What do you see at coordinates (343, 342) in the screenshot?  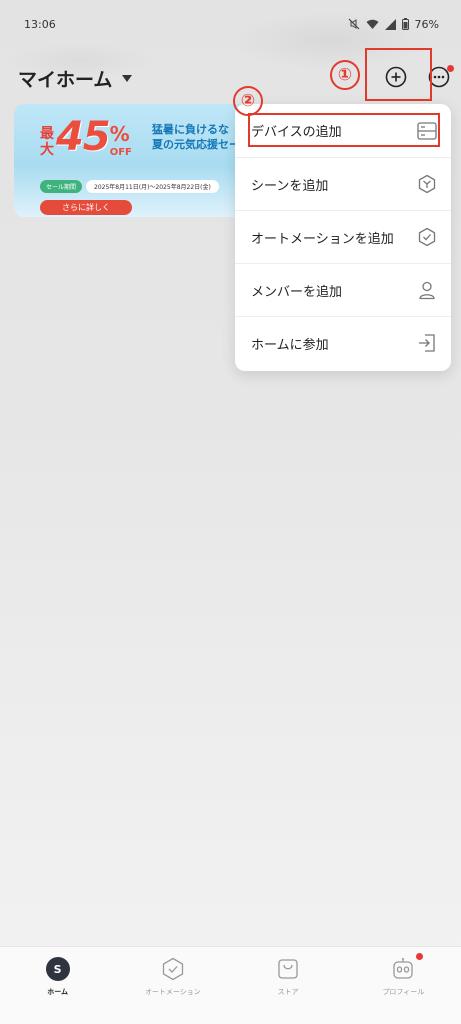 I see `menu-item-join-home: ホームに参加` at bounding box center [343, 342].